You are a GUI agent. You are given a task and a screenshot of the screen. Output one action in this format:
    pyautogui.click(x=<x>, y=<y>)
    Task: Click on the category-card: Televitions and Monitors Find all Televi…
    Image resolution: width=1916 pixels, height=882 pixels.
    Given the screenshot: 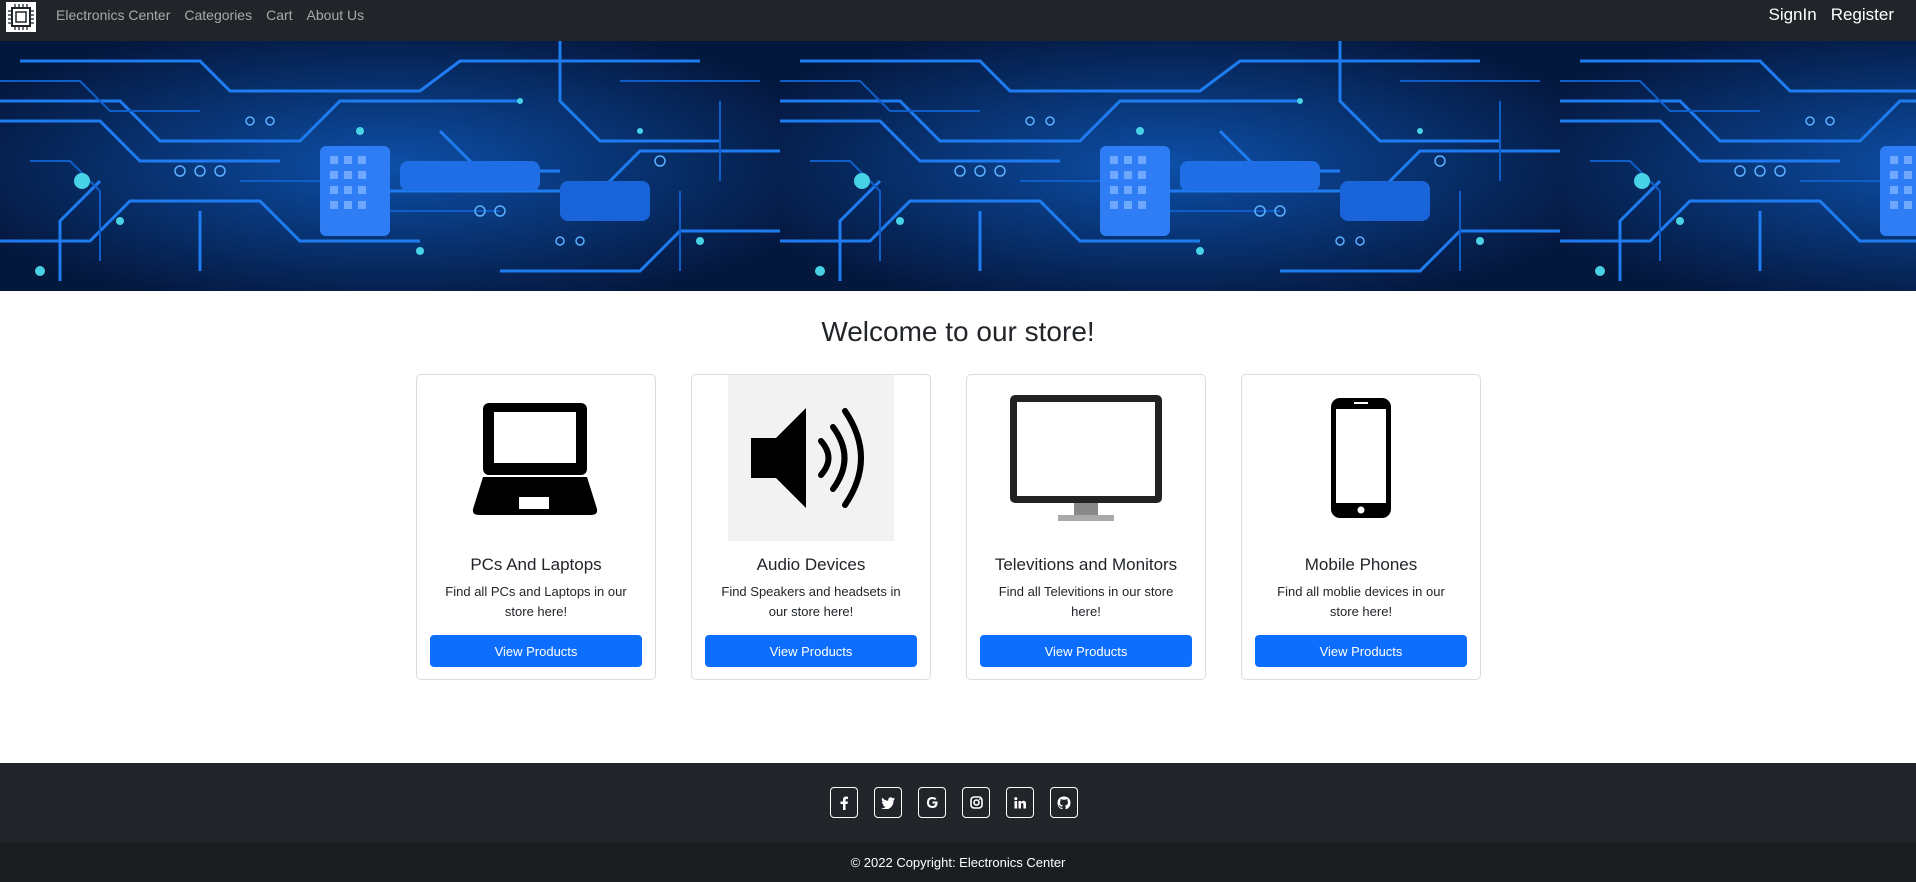 What is the action you would take?
    pyautogui.click(x=1086, y=527)
    